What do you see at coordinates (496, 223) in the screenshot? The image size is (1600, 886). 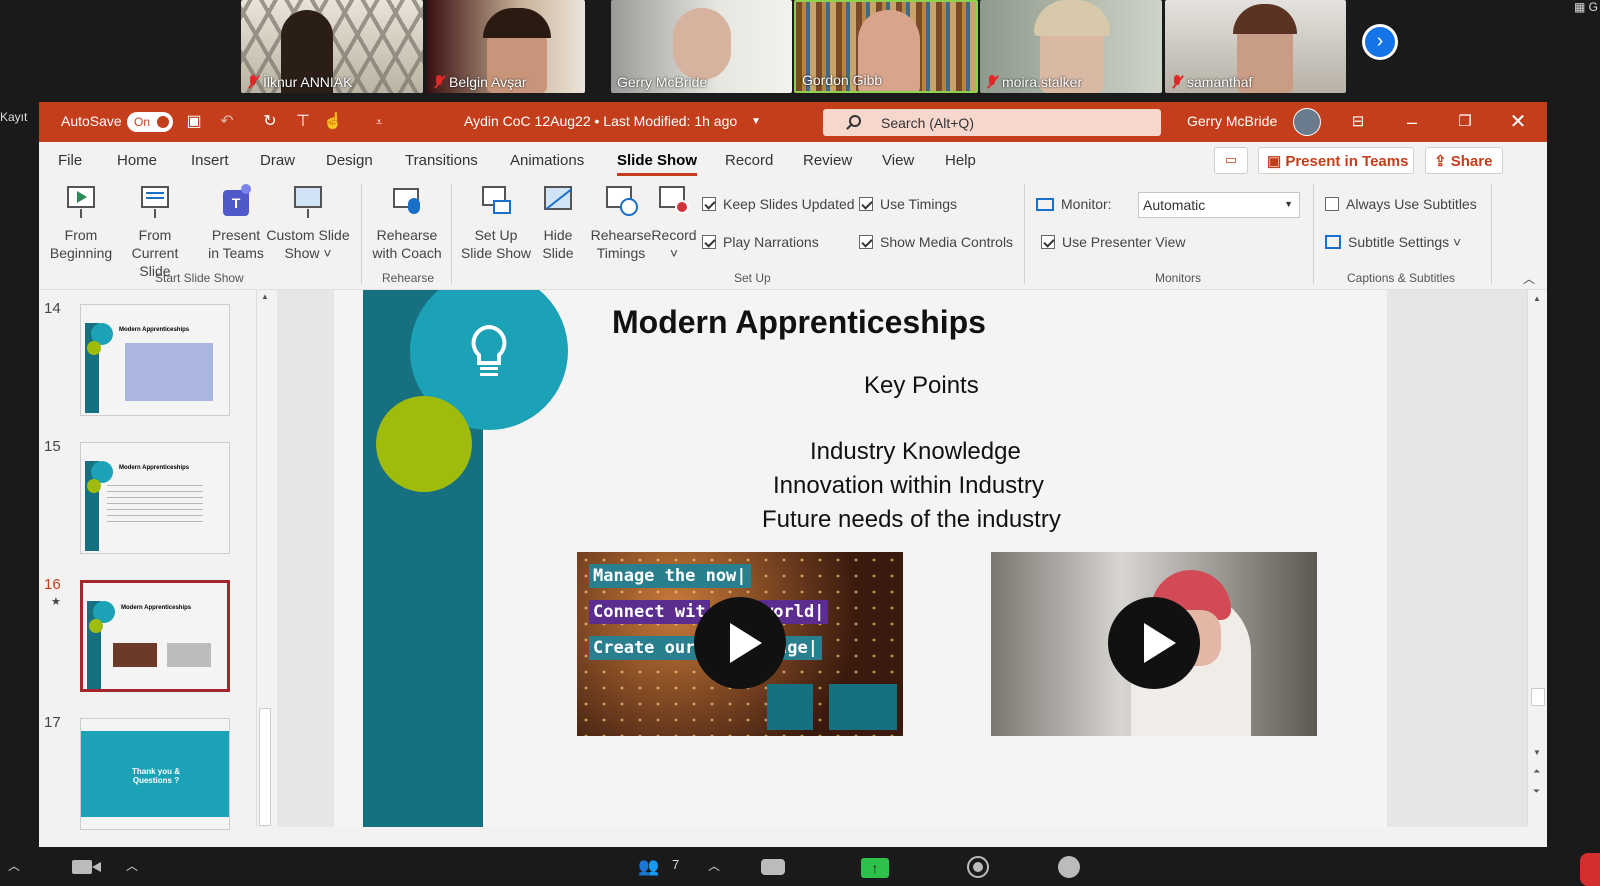 I see `set-up-slide-show-button: Set Up Slide Show` at bounding box center [496, 223].